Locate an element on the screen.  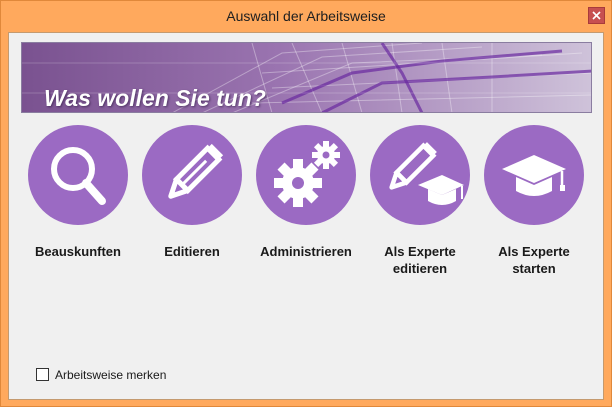
remember-mode-checkbox: Arbeitsweise merken is located at coordinates (101, 375).